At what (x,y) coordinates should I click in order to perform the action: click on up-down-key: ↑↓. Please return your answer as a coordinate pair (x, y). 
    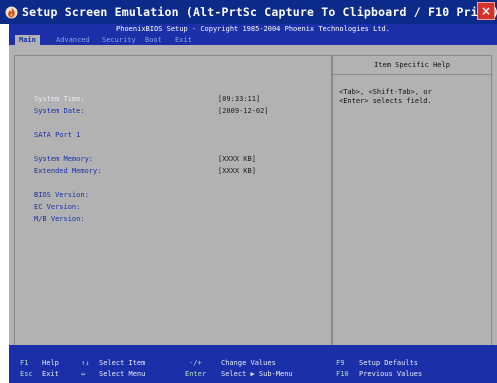
    Looking at the image, I should click on (85, 363).